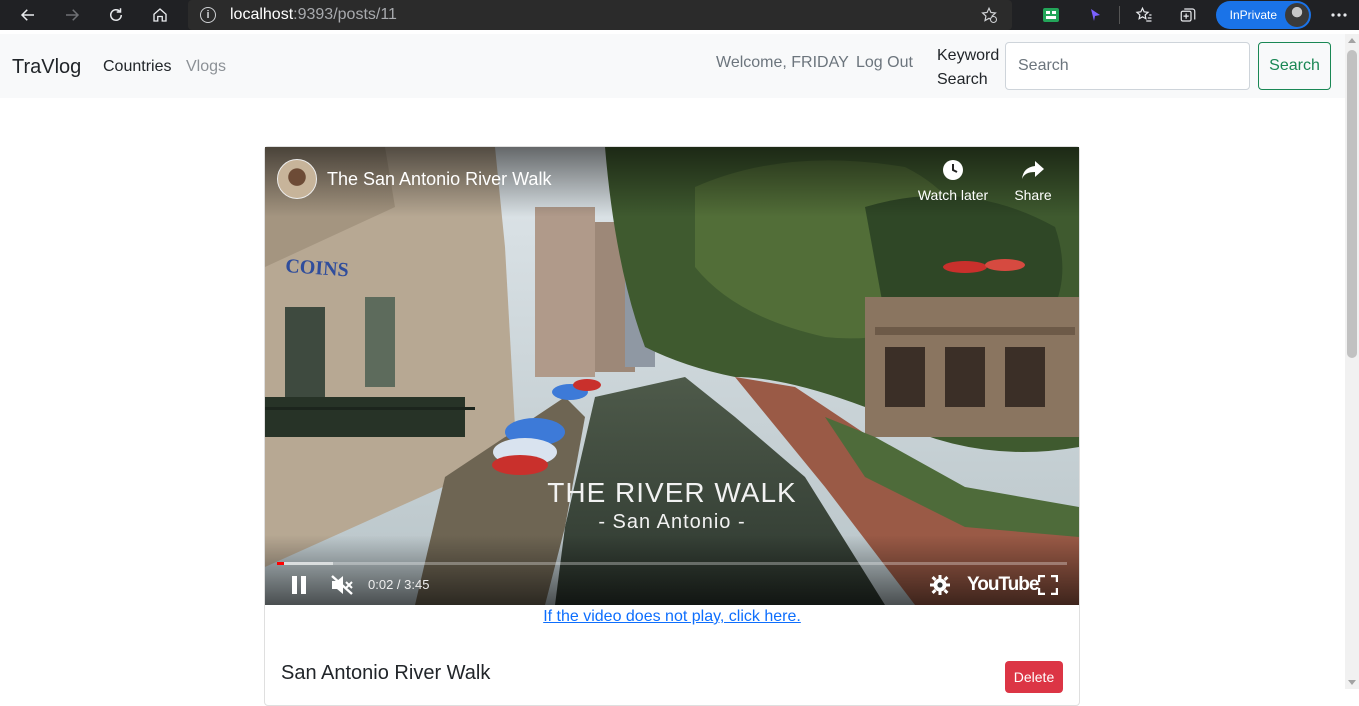  Describe the element at coordinates (968, 55) in the screenshot. I see `keyword-label-line1: Keyword` at that location.